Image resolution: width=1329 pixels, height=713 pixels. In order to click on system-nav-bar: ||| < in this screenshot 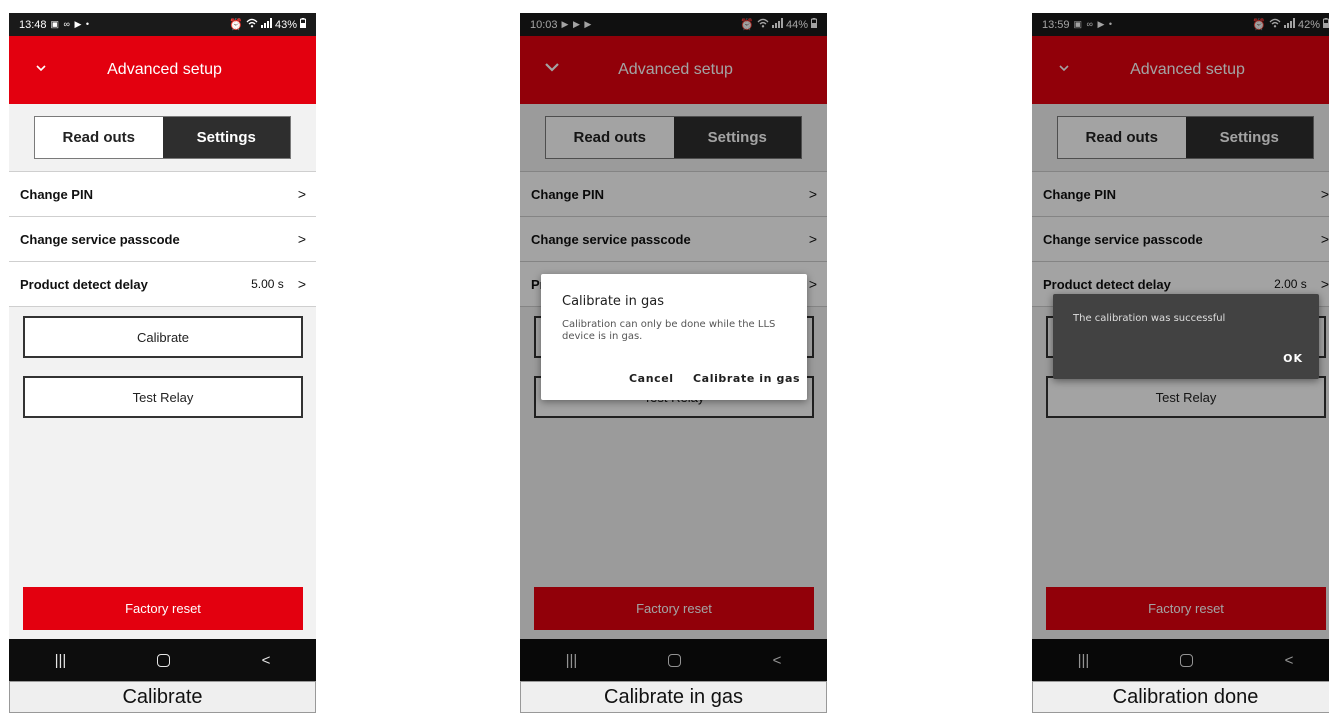, I will do `click(162, 660)`.